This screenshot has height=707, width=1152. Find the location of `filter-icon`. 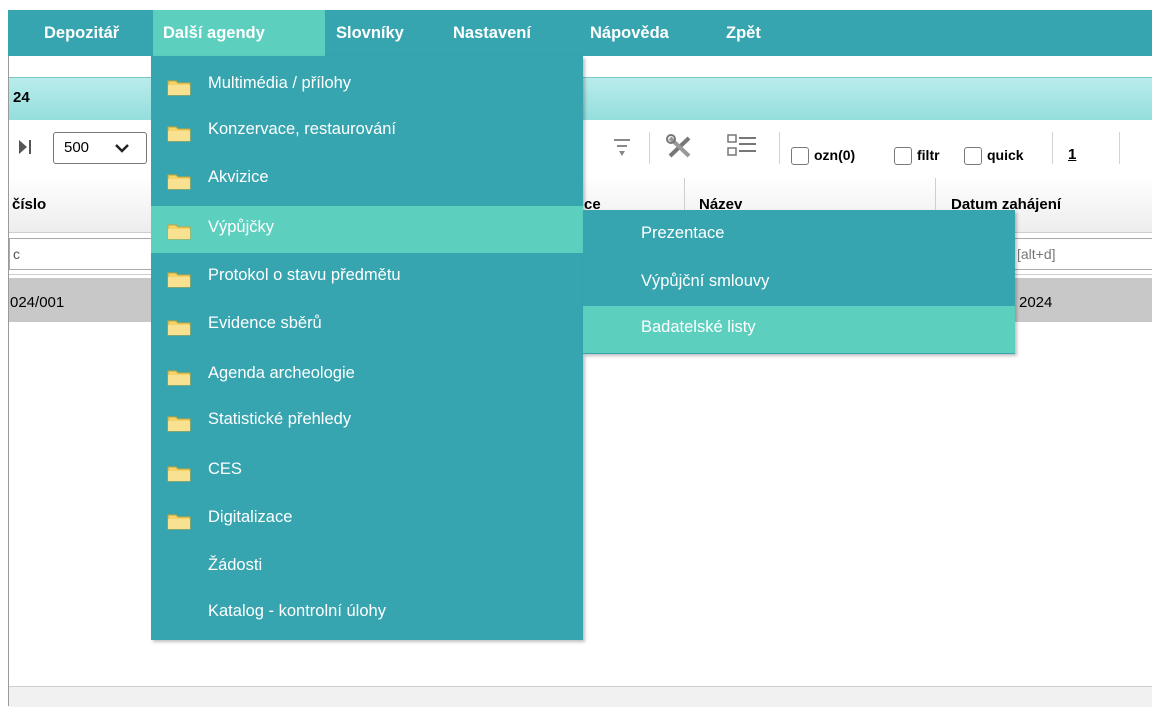

filter-icon is located at coordinates (622, 147).